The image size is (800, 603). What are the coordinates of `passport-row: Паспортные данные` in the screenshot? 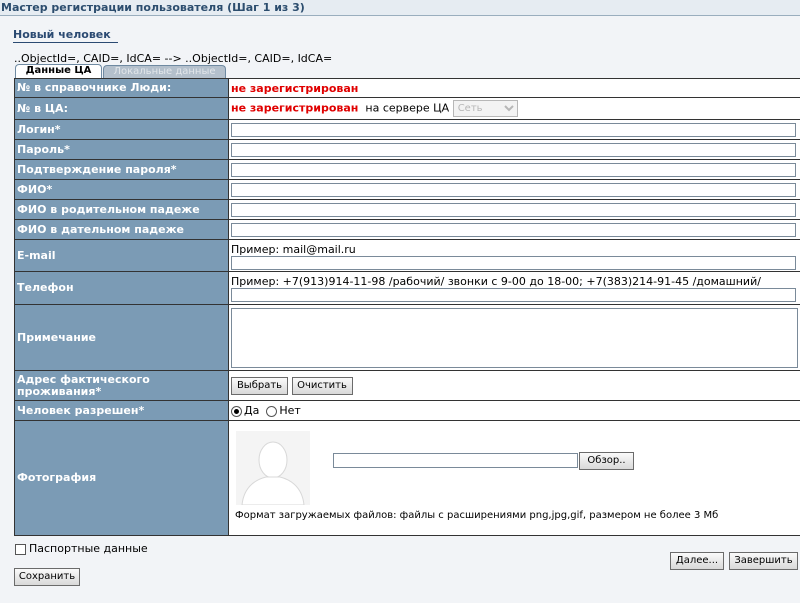 It's located at (81, 548).